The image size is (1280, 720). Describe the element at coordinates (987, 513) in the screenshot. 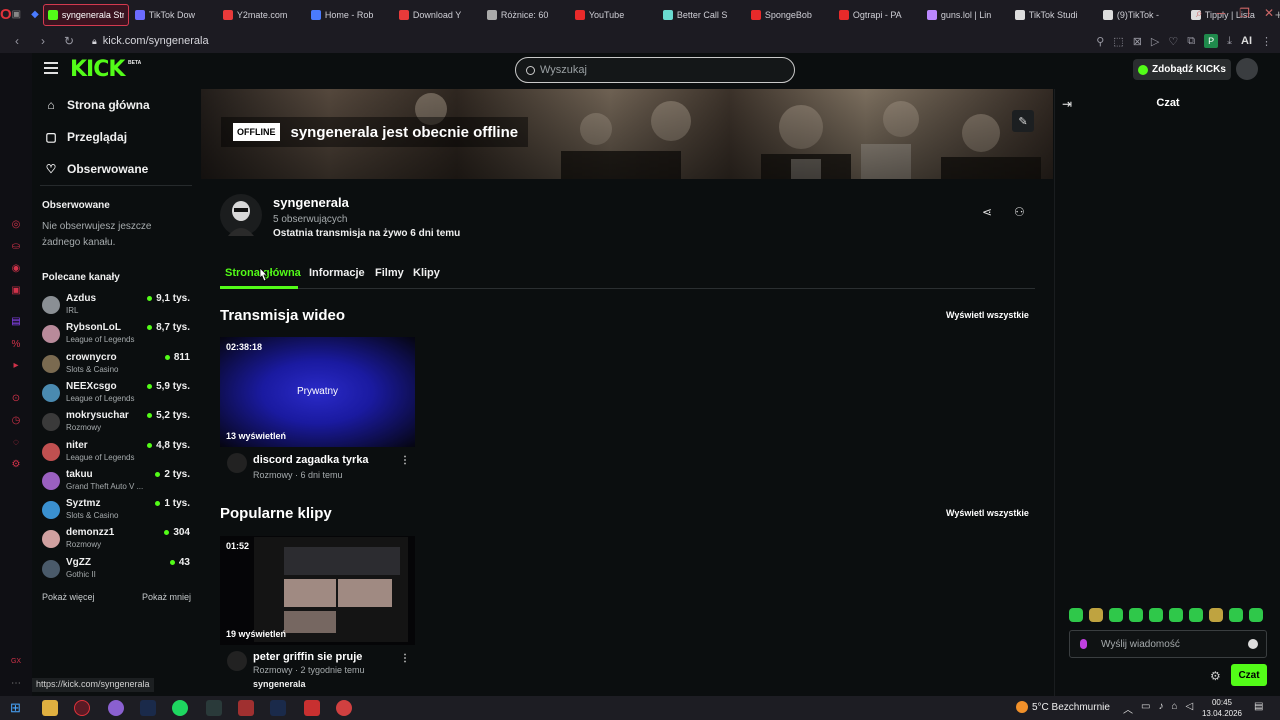

I see `clips-see-all-link: Wyświetl wszystkie` at that location.